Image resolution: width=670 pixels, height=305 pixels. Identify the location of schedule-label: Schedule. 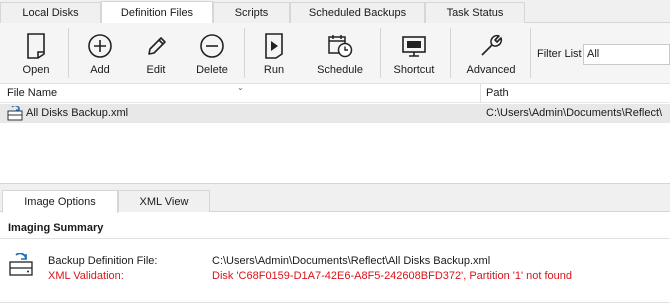
(340, 70).